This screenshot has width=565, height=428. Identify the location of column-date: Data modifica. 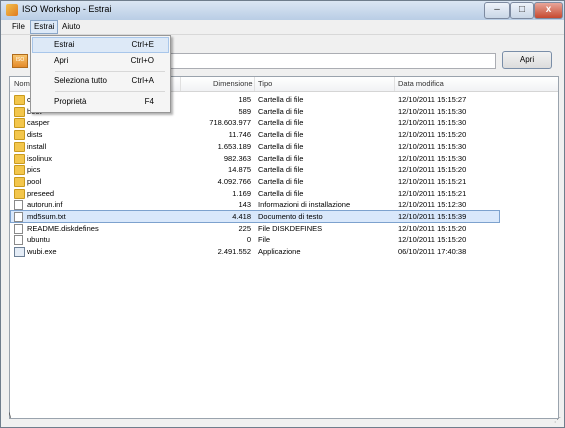
(421, 83).